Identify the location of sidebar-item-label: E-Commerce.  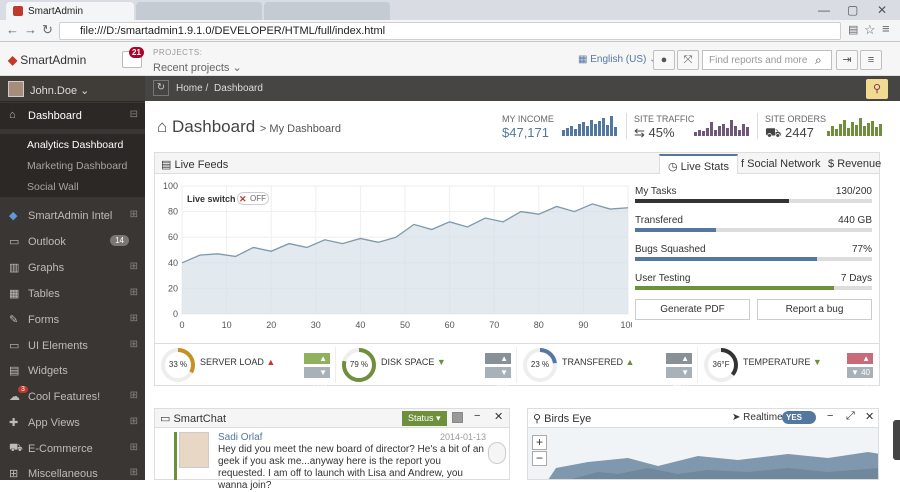
(60, 449).